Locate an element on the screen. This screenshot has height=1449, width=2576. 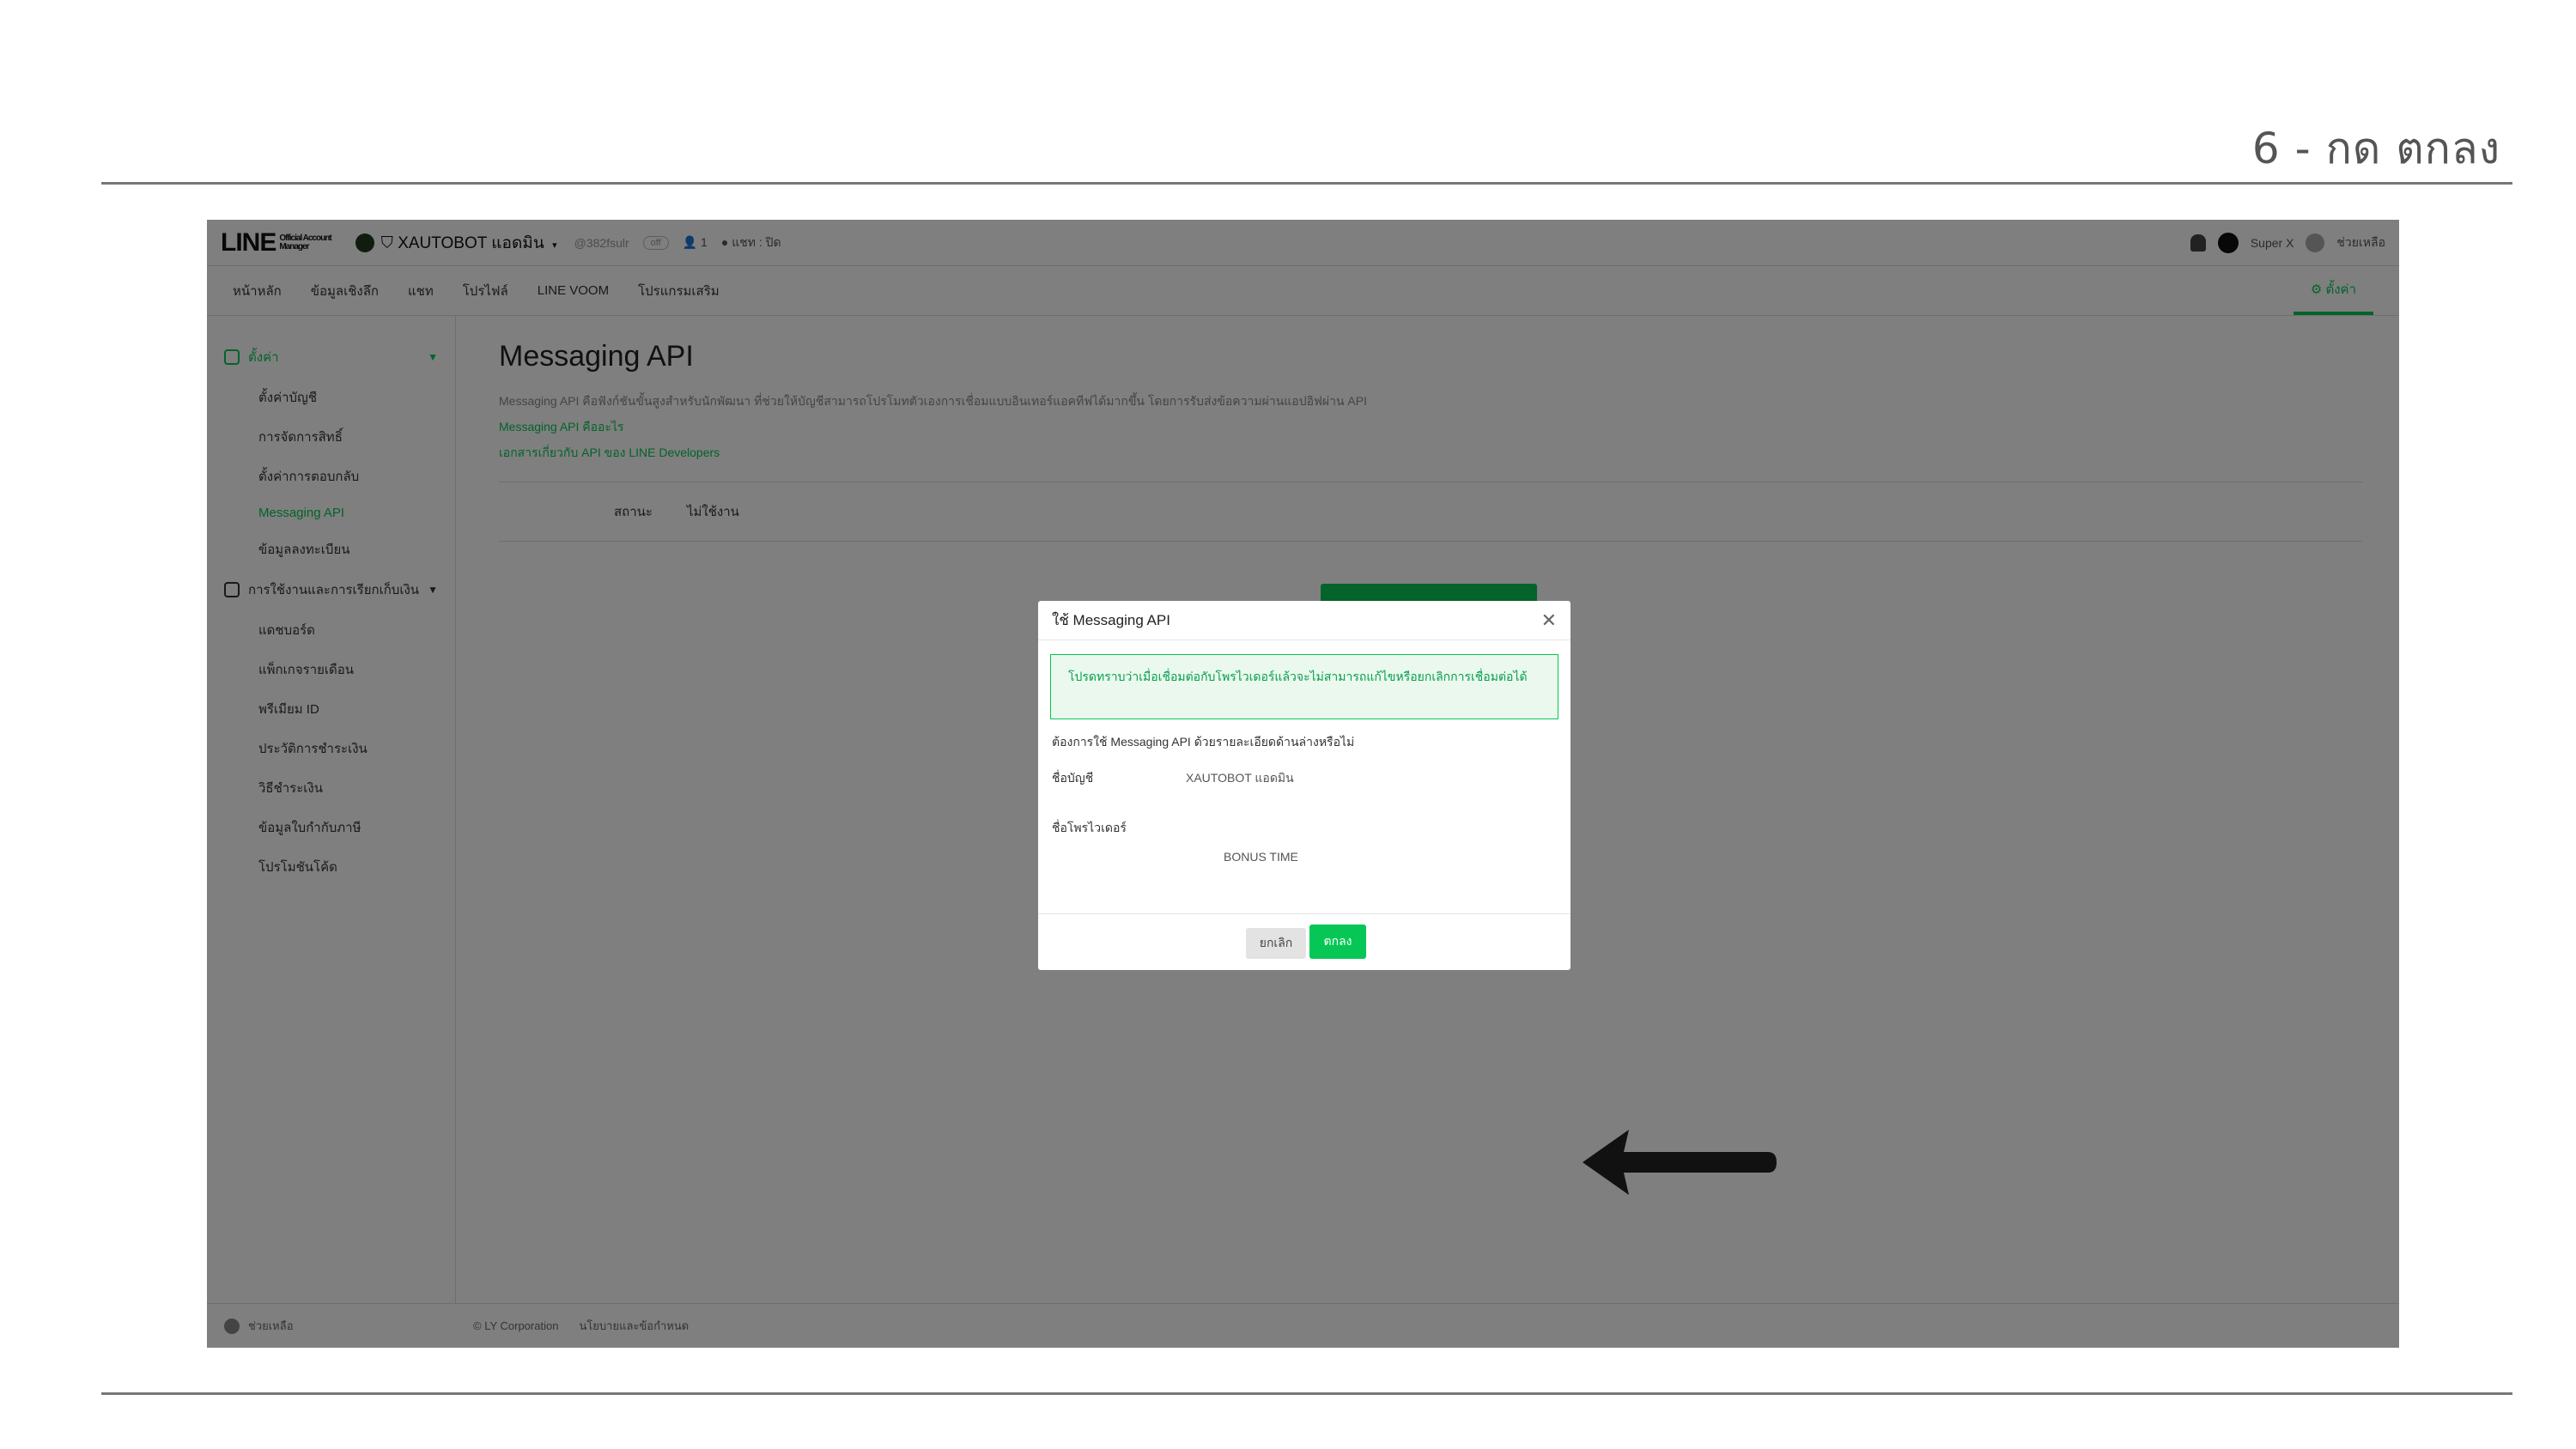
account-name-label: ชื่อบัญชี is located at coordinates (1073, 778).